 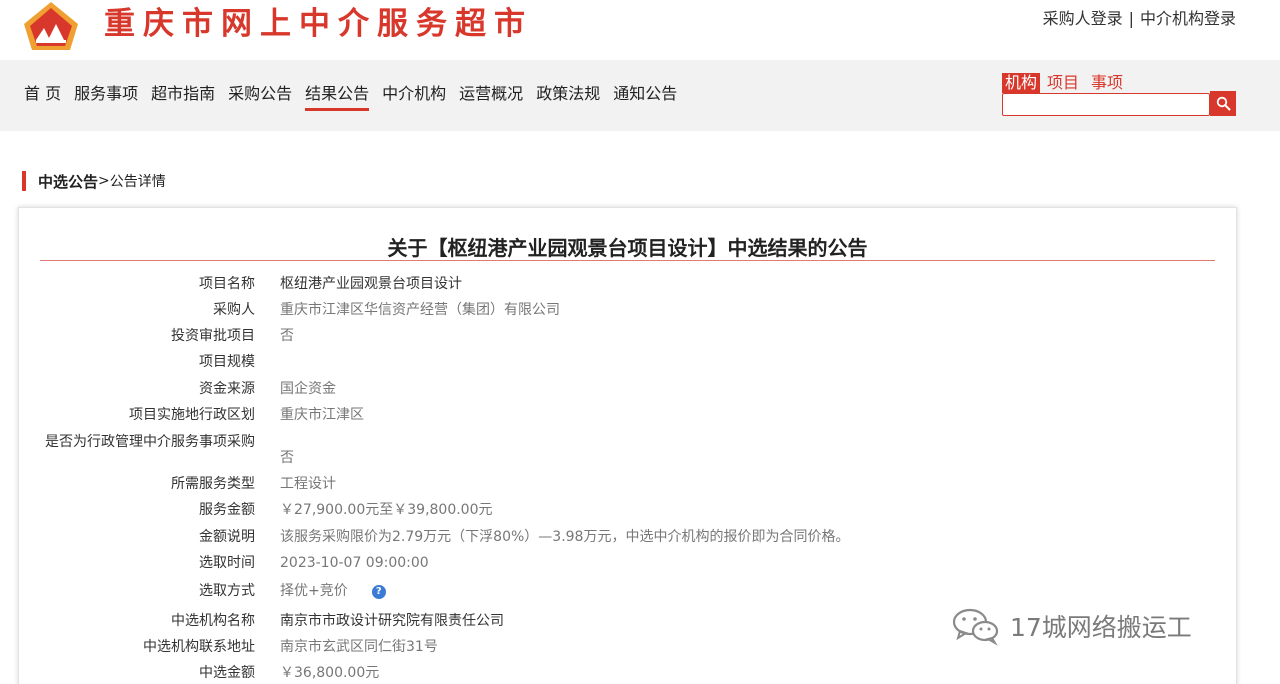 What do you see at coordinates (199, 646) in the screenshot?
I see `field-label: 中选机构联系地址` at bounding box center [199, 646].